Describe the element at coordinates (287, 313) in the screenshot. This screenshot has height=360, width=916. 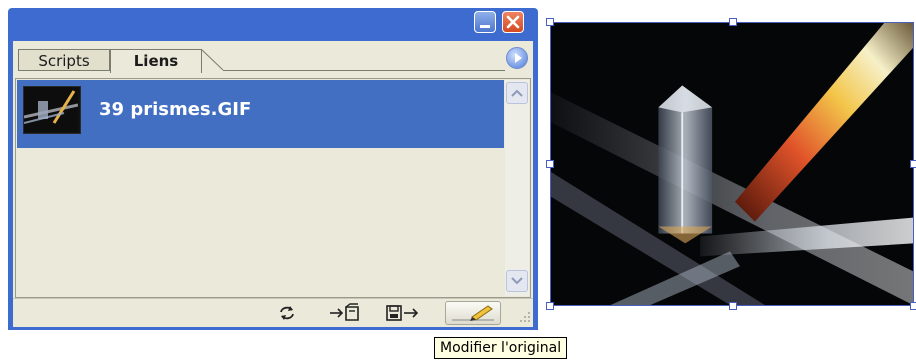
I see `relink-icon` at that location.